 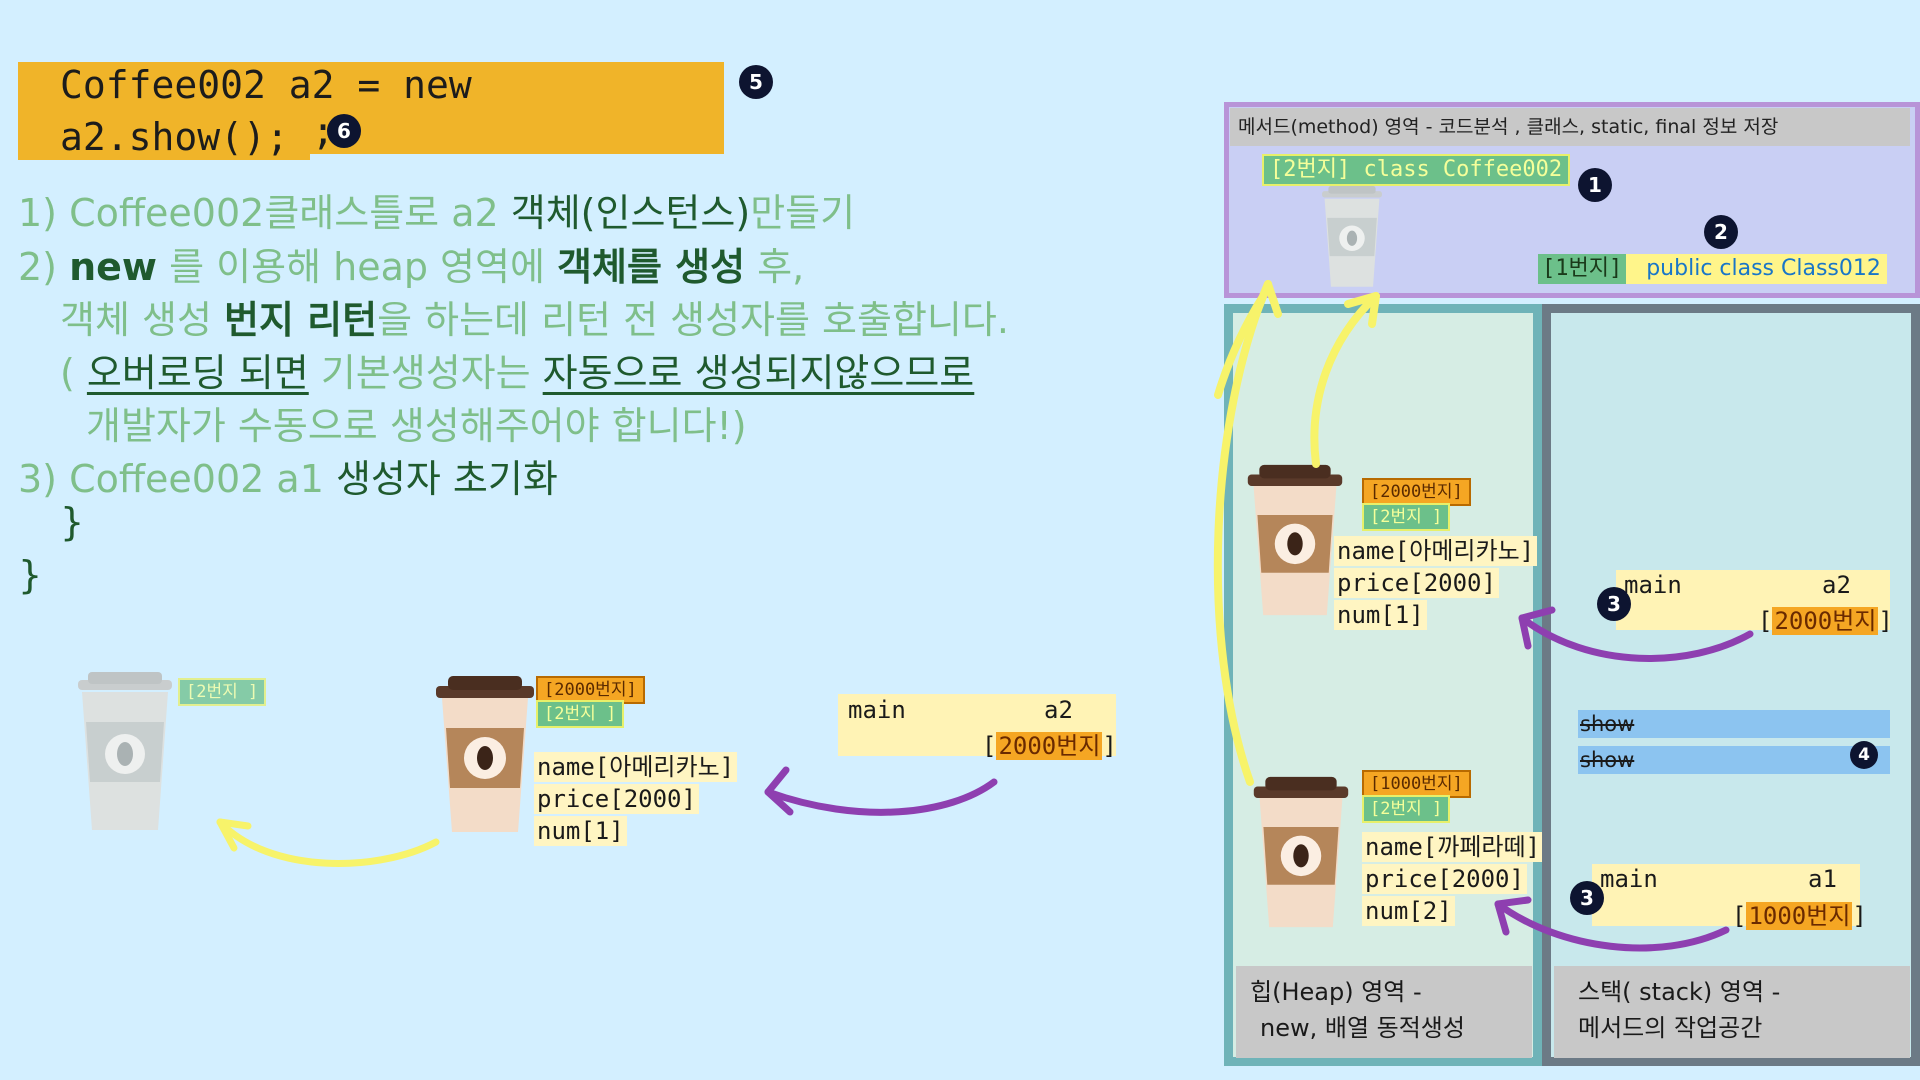 I want to click on explanation-line-1: 1) Coffee002클래스틀로 a2 객체(인스턴스)만들기, so click(x=436, y=209).